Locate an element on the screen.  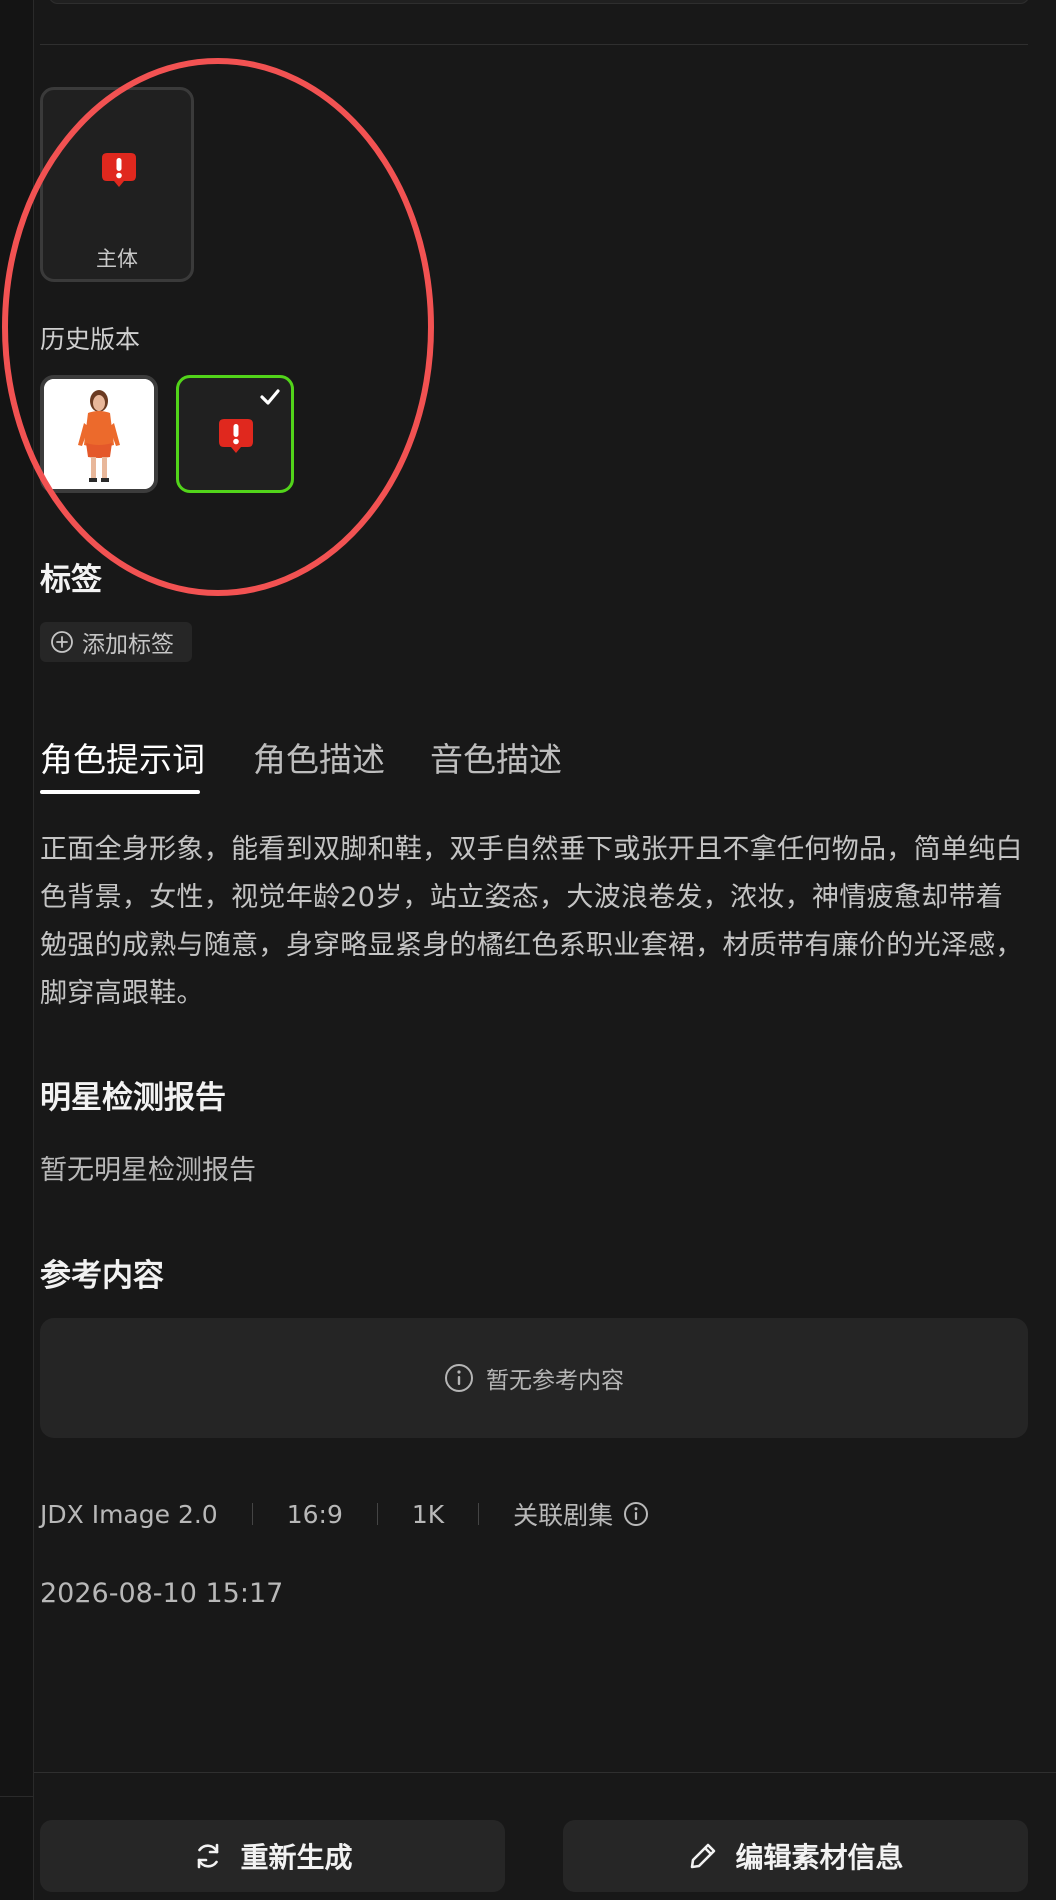
created-timestamp: 2026-08-10 15:17 is located at coordinates (162, 1593).